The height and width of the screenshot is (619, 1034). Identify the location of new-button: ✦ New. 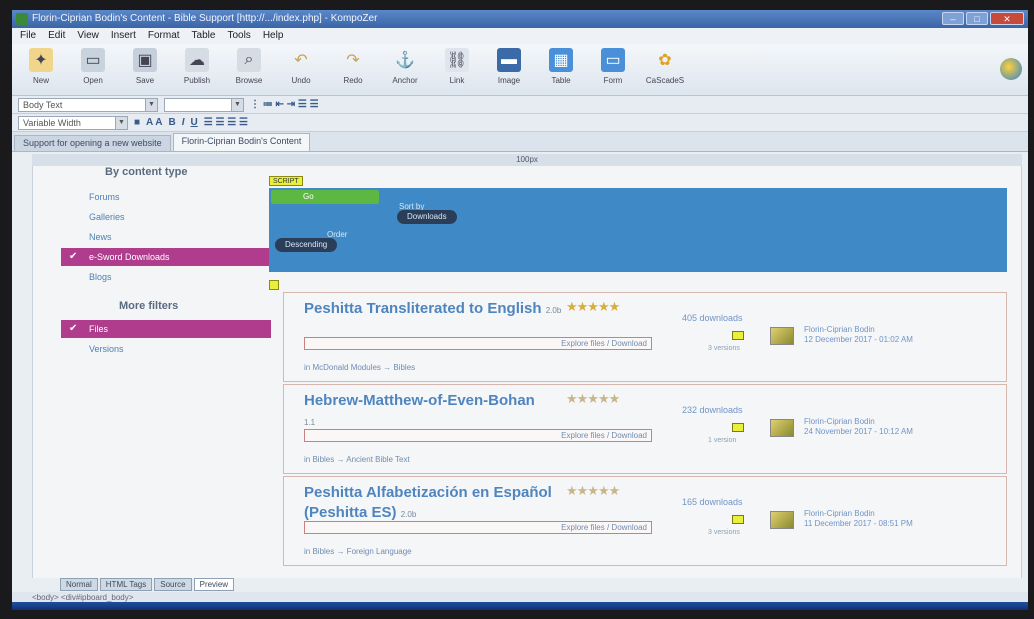
(41, 68).